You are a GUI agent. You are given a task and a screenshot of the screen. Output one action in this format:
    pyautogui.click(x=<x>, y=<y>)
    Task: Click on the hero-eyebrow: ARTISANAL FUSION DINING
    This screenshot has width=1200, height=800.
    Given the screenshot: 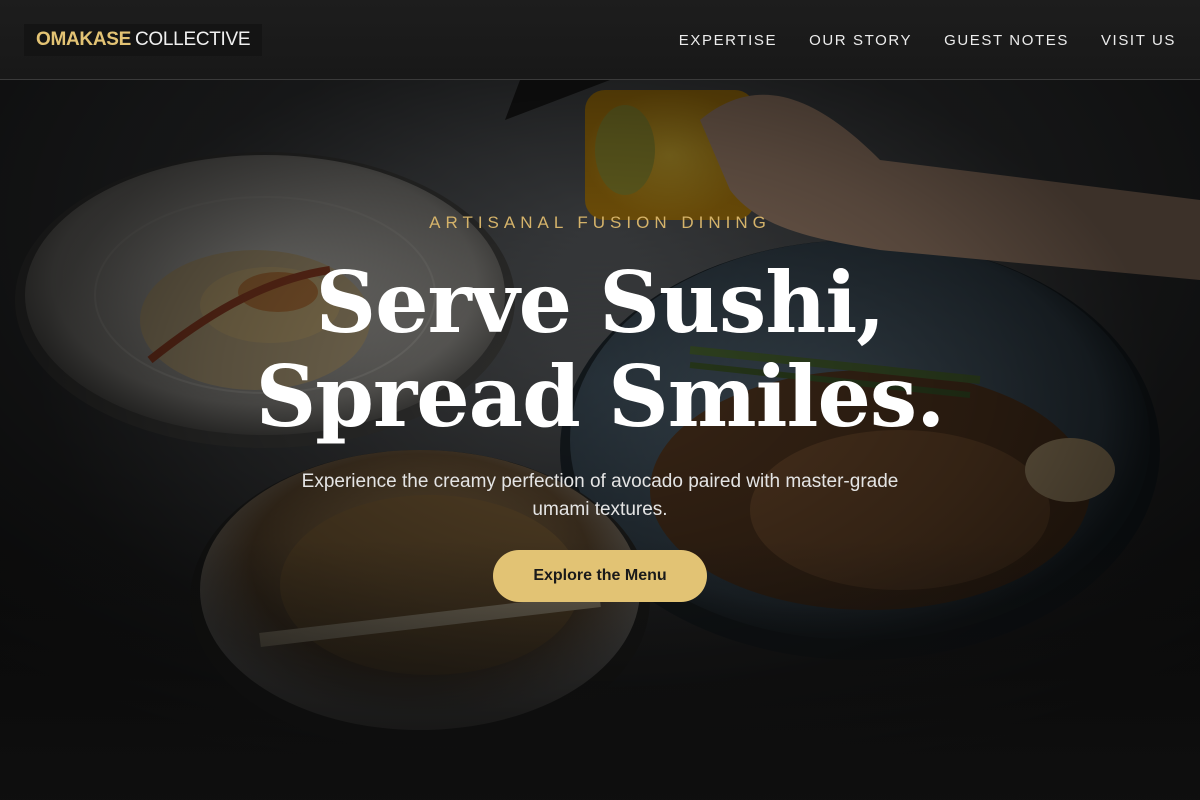 What is the action you would take?
    pyautogui.click(x=600, y=222)
    